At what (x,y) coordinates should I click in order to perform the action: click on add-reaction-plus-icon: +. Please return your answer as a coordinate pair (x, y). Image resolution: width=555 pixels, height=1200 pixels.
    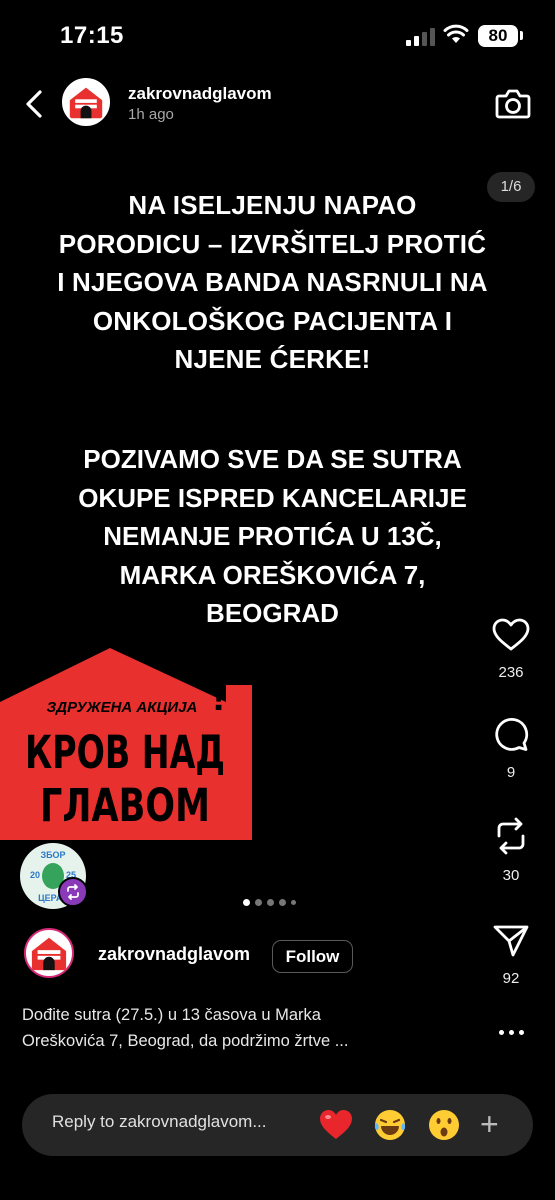
    Looking at the image, I should click on (489, 1124).